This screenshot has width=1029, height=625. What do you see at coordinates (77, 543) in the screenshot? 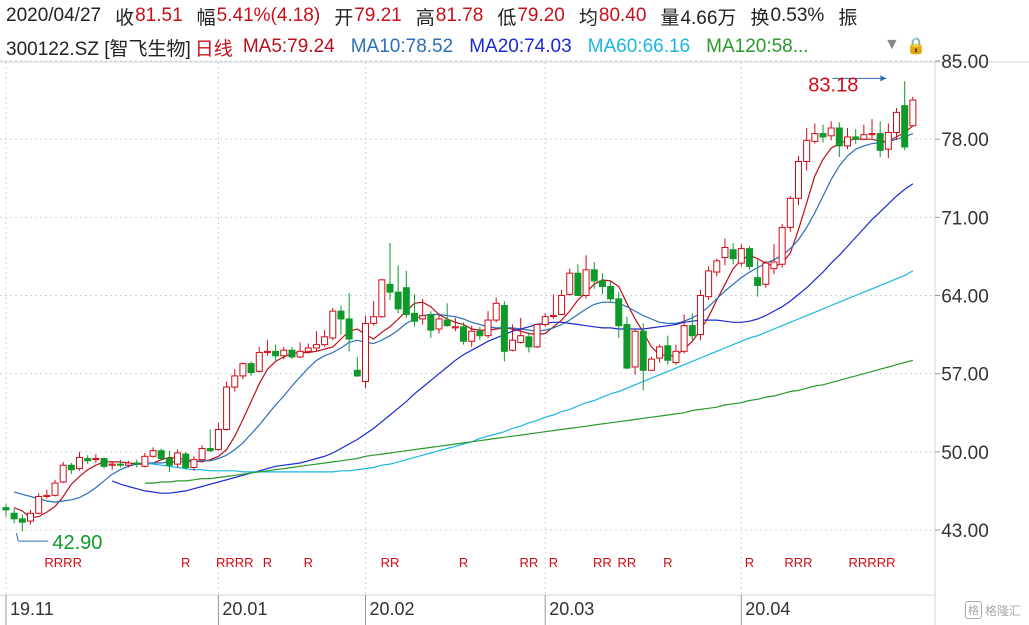
I see `min-price-label: 42.90` at bounding box center [77, 543].